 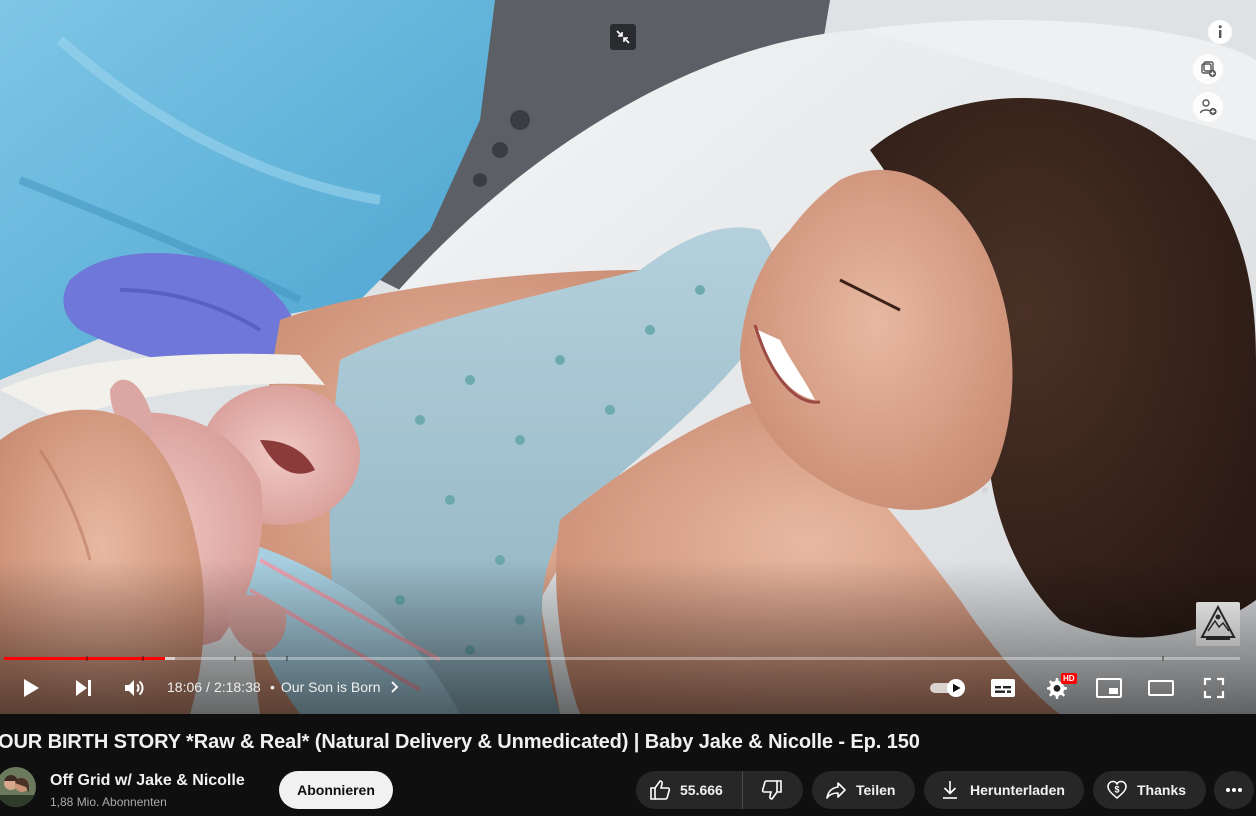 I want to click on channel-name: Off Grid w/ Jake & Nicolle, so click(x=147, y=781).